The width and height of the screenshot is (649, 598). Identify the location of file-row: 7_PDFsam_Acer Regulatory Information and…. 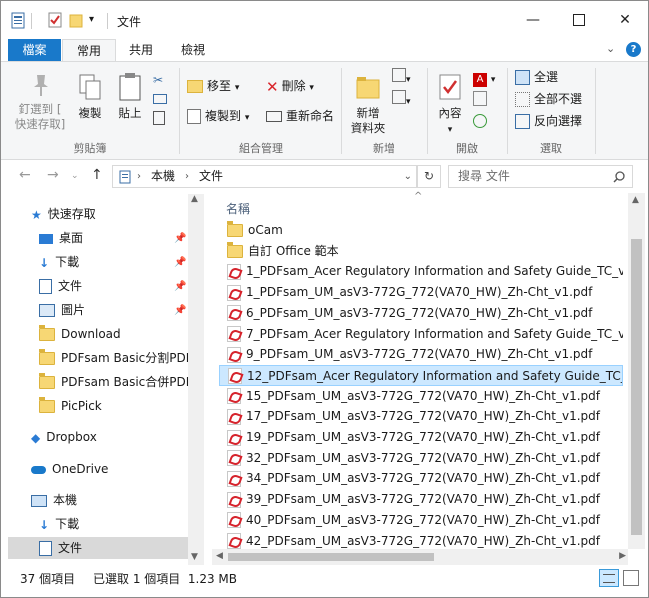
(421, 334).